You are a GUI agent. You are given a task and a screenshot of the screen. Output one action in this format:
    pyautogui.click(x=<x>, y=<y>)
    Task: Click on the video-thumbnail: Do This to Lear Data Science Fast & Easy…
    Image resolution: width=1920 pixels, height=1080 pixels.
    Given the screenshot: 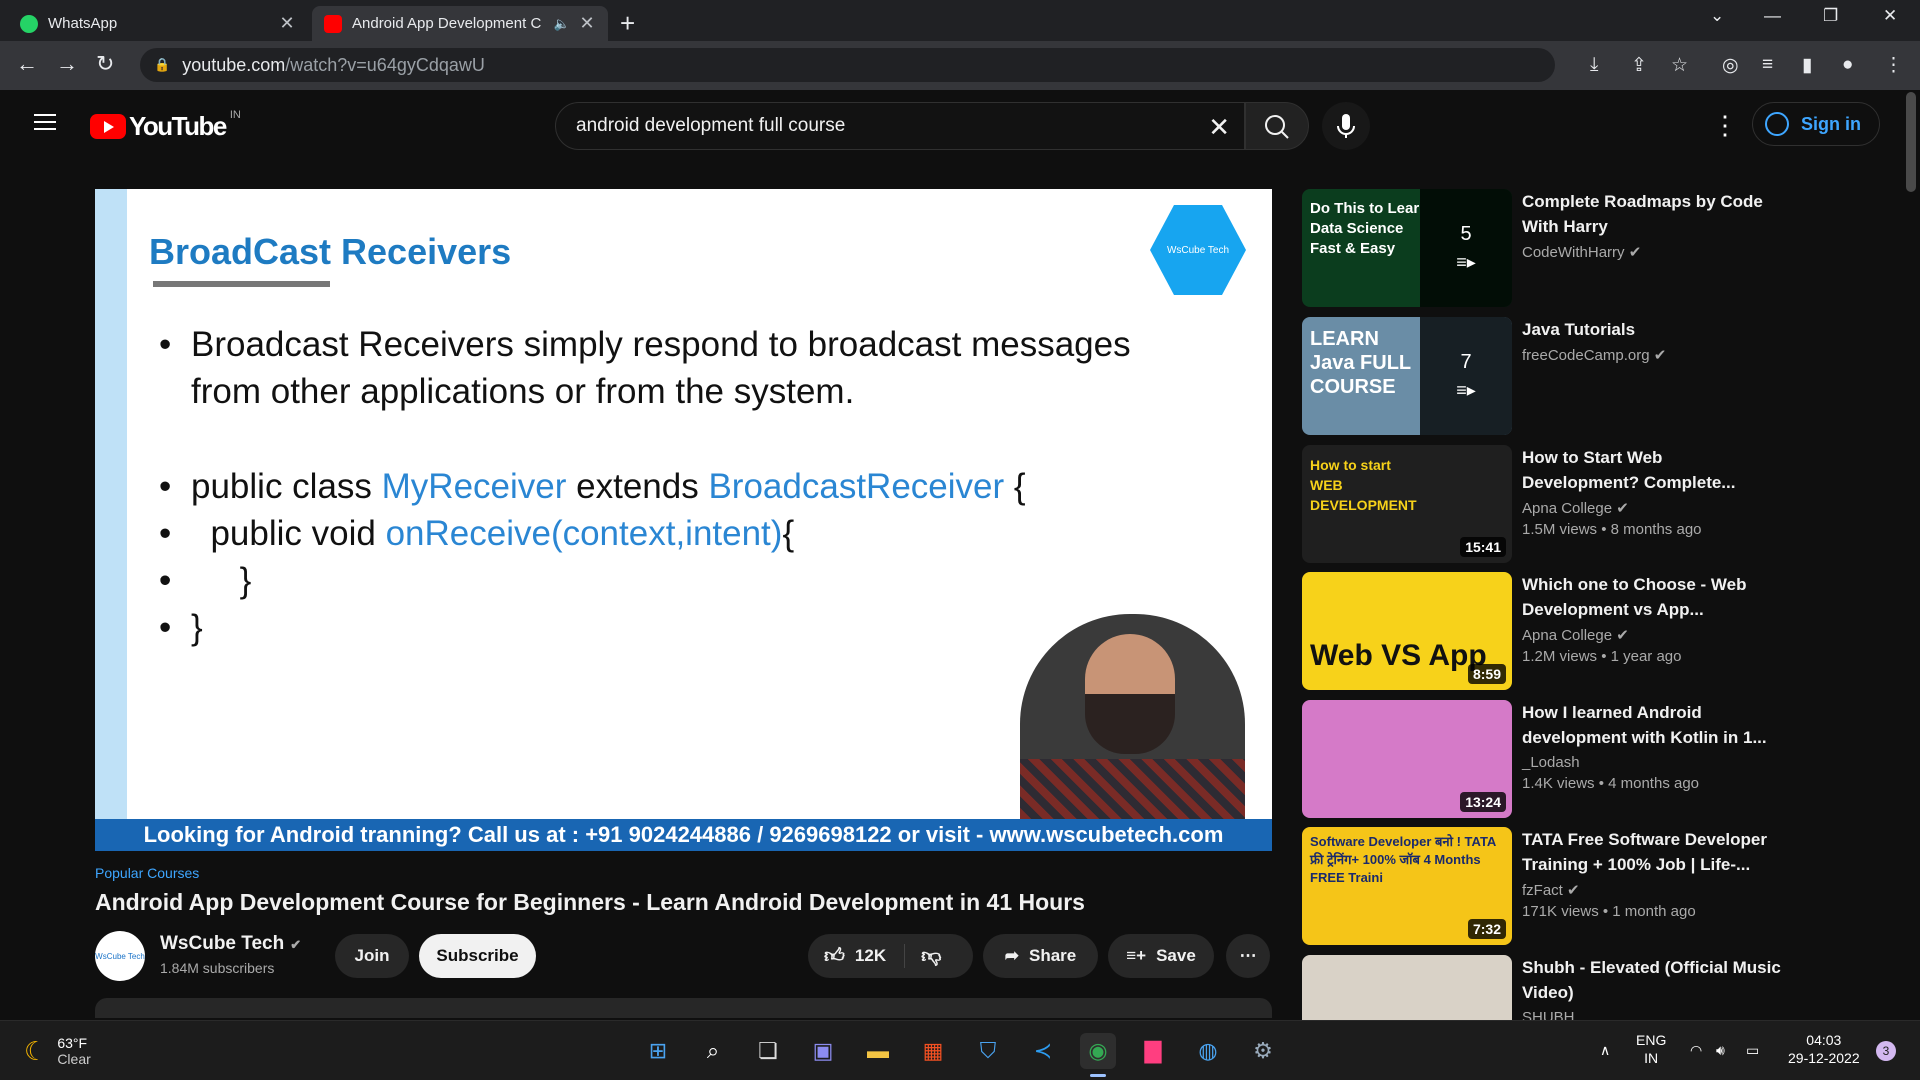 What is the action you would take?
    pyautogui.click(x=1407, y=248)
    